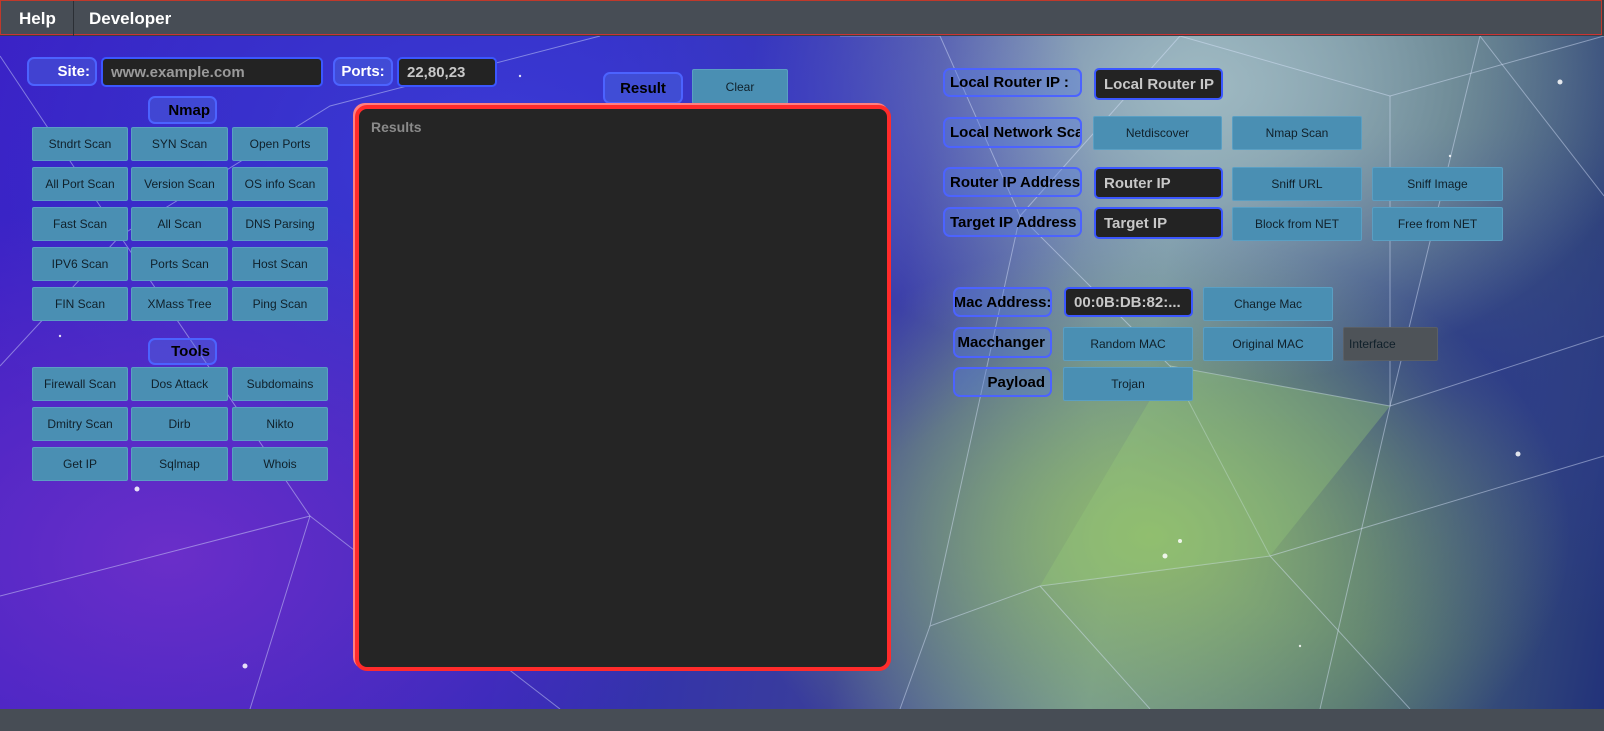 The height and width of the screenshot is (731, 1604). What do you see at coordinates (447, 72) in the screenshot?
I see `ports-input: 22,80,23` at bounding box center [447, 72].